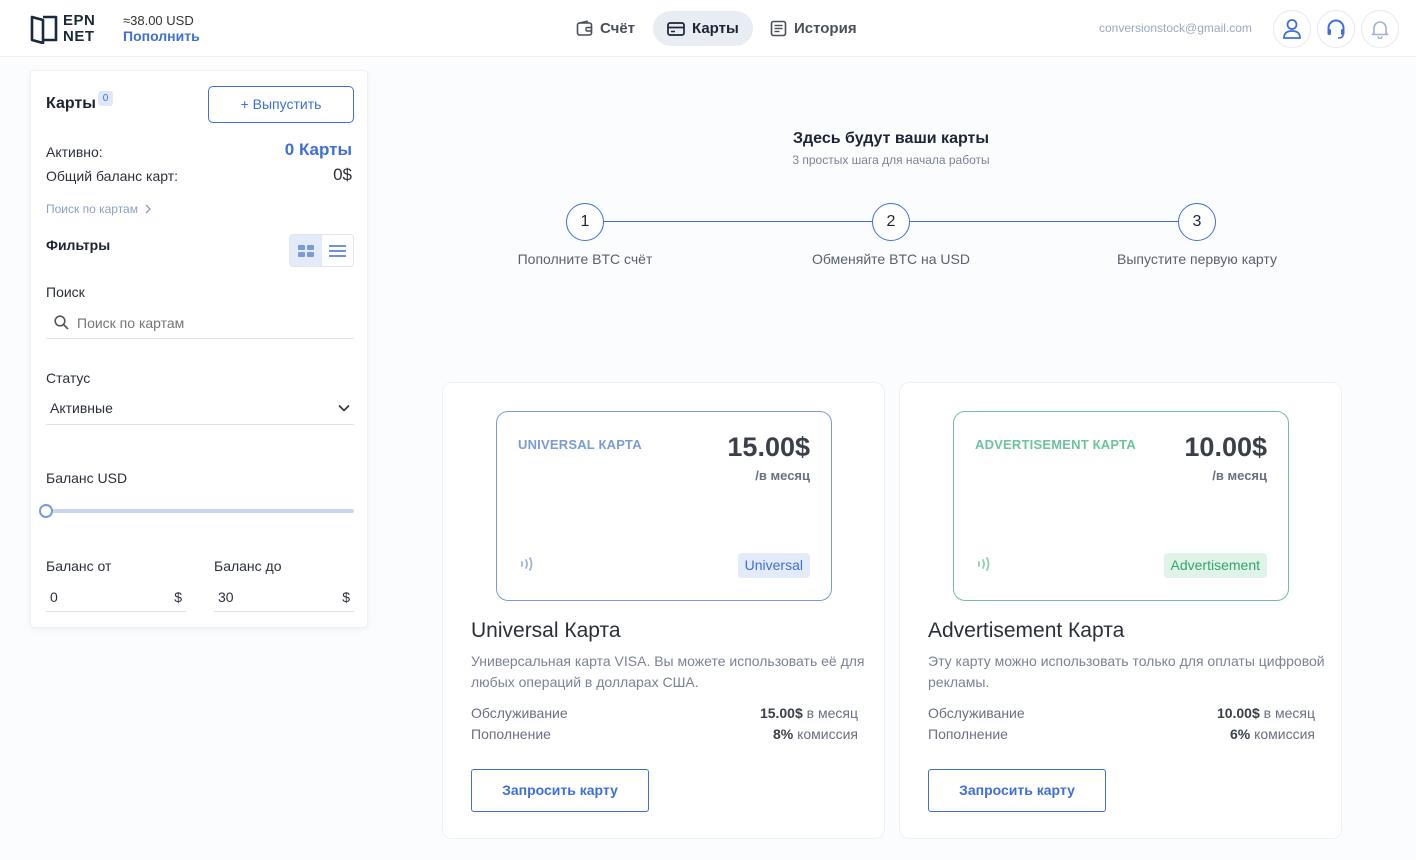 Image resolution: width=1416 pixels, height=860 pixels. What do you see at coordinates (226, 596) in the screenshot?
I see `balance-to-value: 30` at bounding box center [226, 596].